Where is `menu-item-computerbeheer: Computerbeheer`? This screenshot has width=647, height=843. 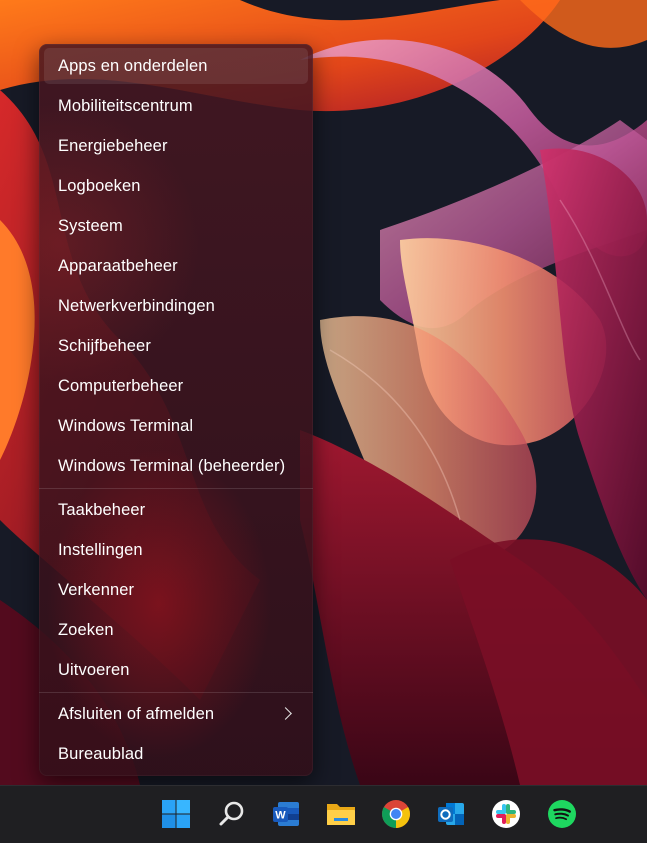
menu-item-computerbeheer: Computerbeheer is located at coordinates (176, 386).